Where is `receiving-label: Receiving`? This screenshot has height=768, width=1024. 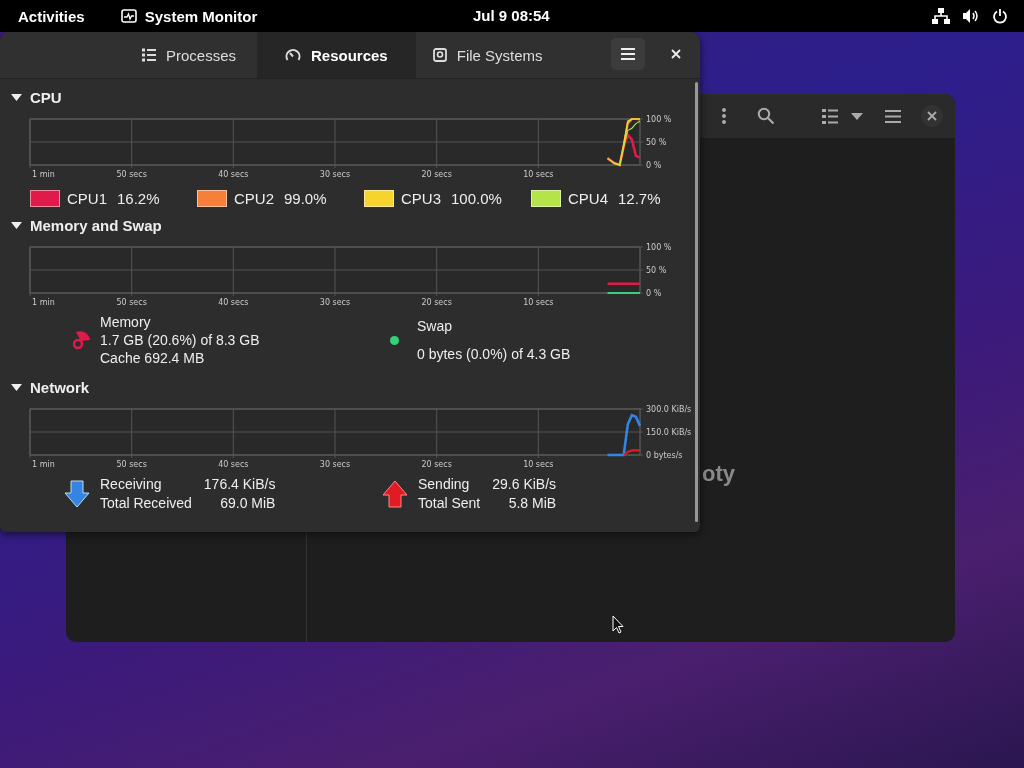
receiving-label: Receiving is located at coordinates (131, 484).